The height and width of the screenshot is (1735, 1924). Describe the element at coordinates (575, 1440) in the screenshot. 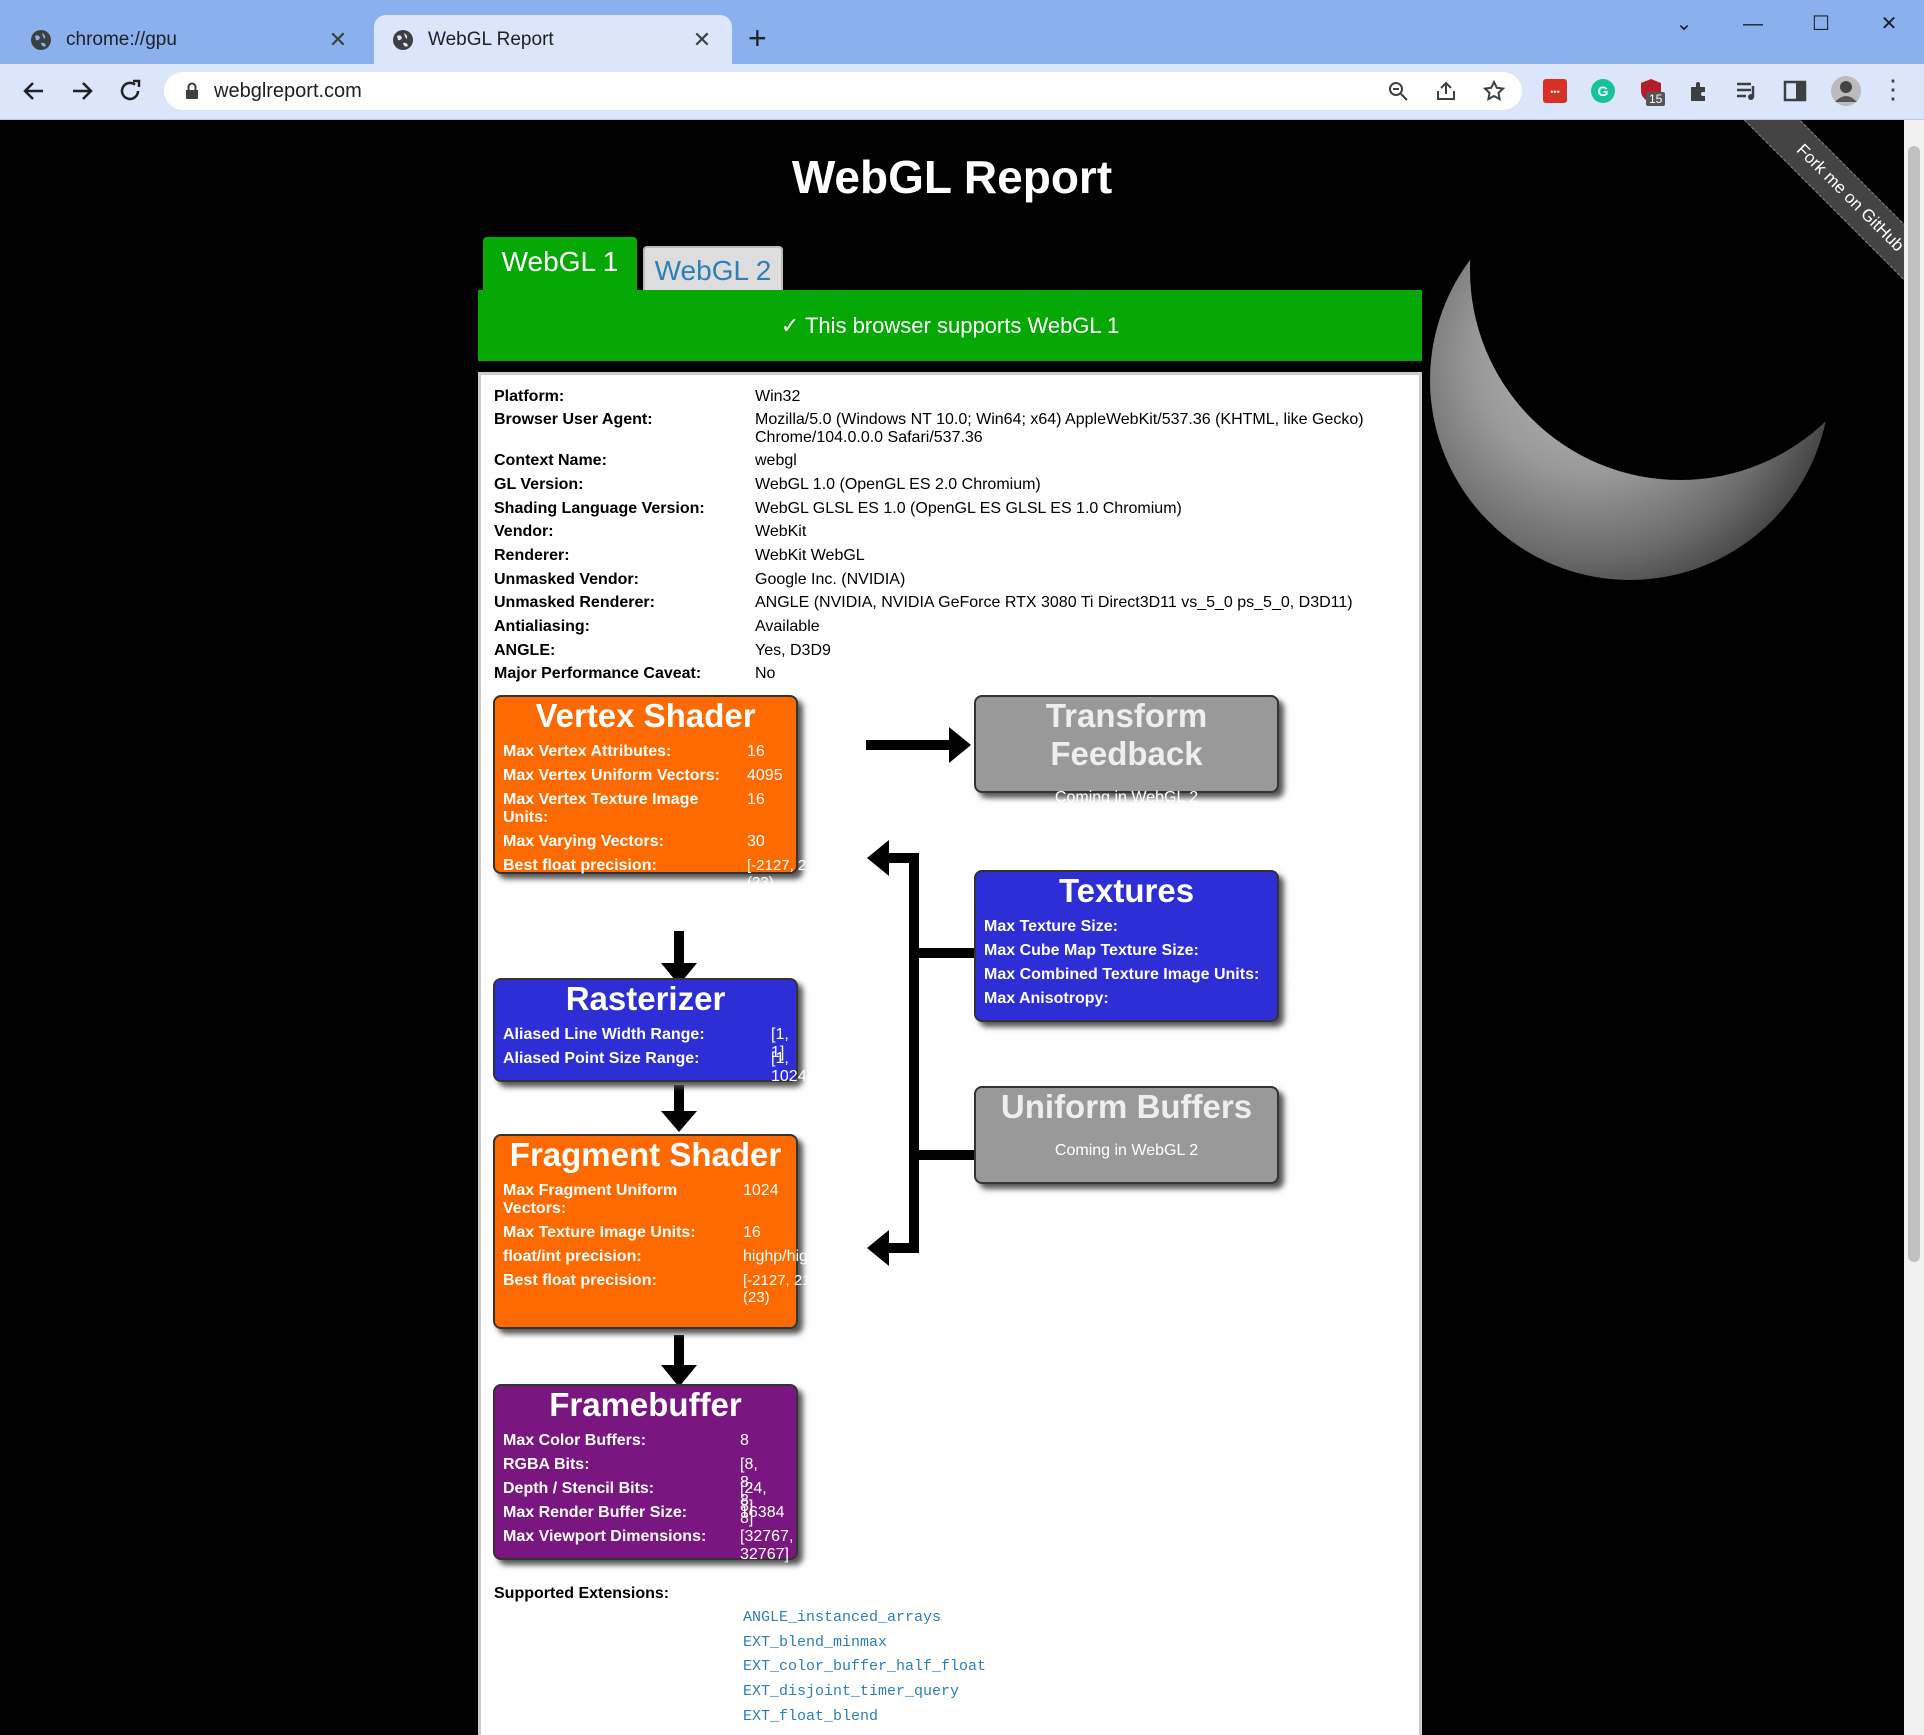

I see `row-key: Max Color Buffers:` at that location.